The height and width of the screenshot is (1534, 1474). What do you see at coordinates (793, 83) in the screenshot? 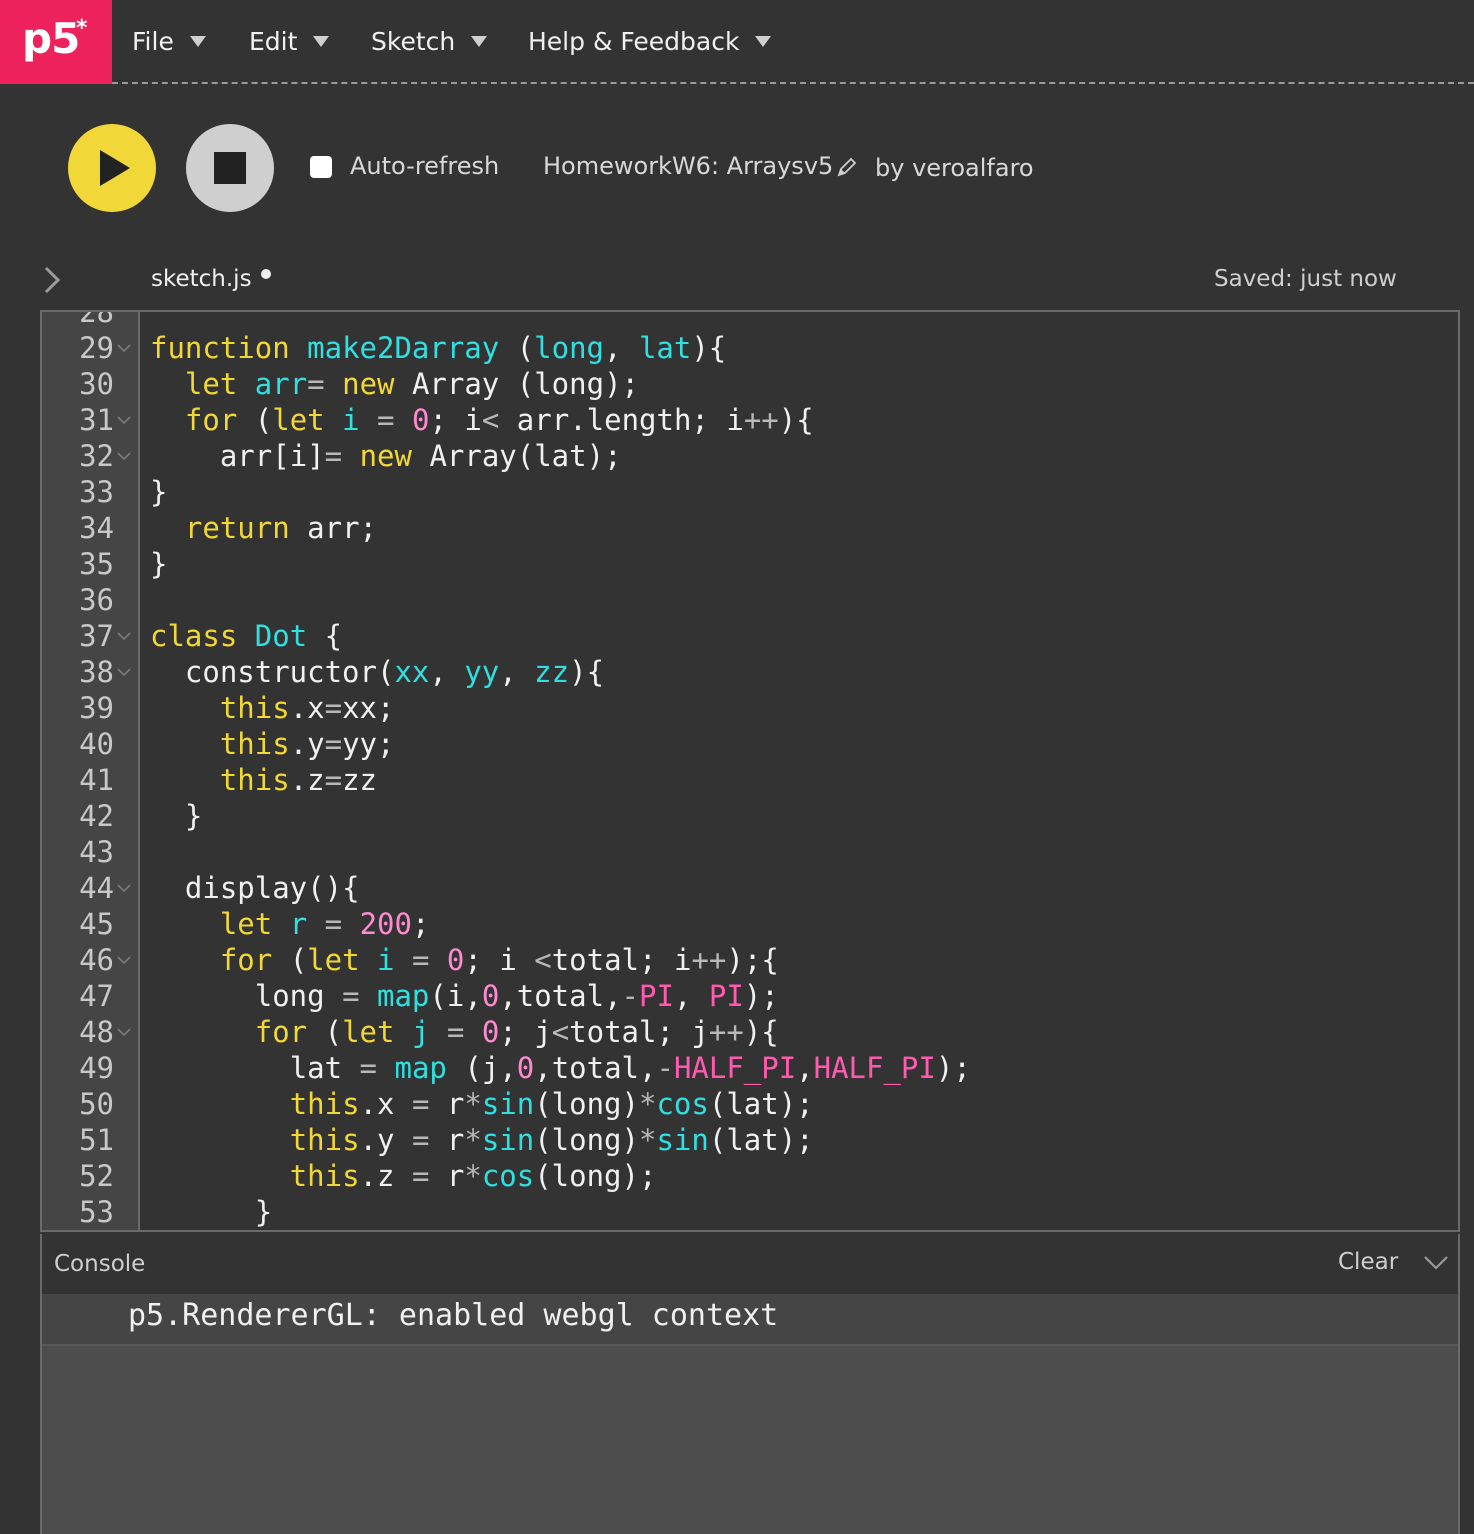
I see `nav-divider` at bounding box center [793, 83].